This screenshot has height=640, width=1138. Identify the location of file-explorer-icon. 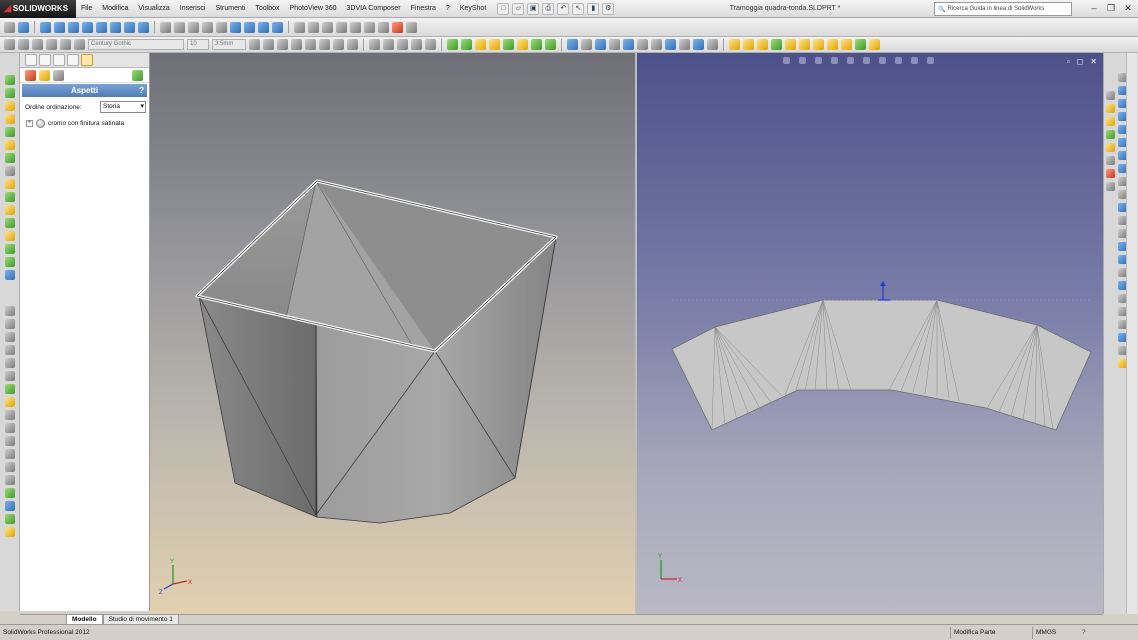
(1110, 121).